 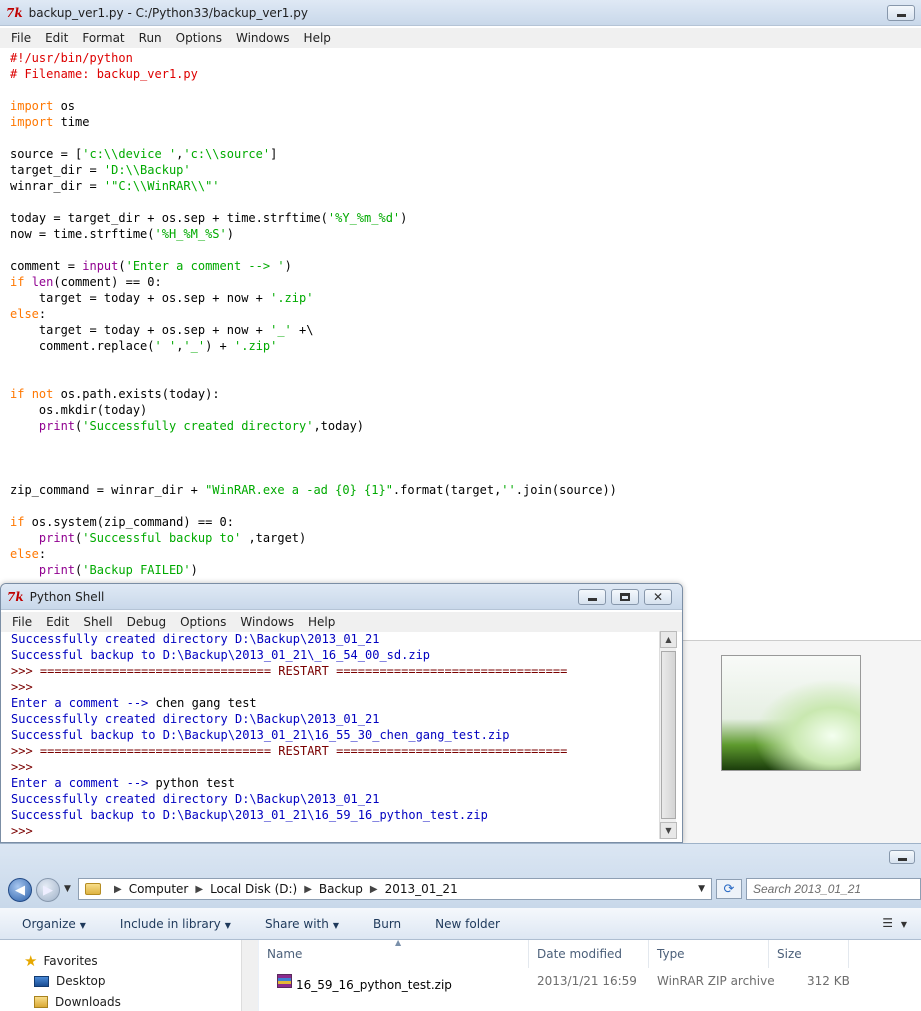 What do you see at coordinates (901, 13) in the screenshot?
I see `editor-minimize-button` at bounding box center [901, 13].